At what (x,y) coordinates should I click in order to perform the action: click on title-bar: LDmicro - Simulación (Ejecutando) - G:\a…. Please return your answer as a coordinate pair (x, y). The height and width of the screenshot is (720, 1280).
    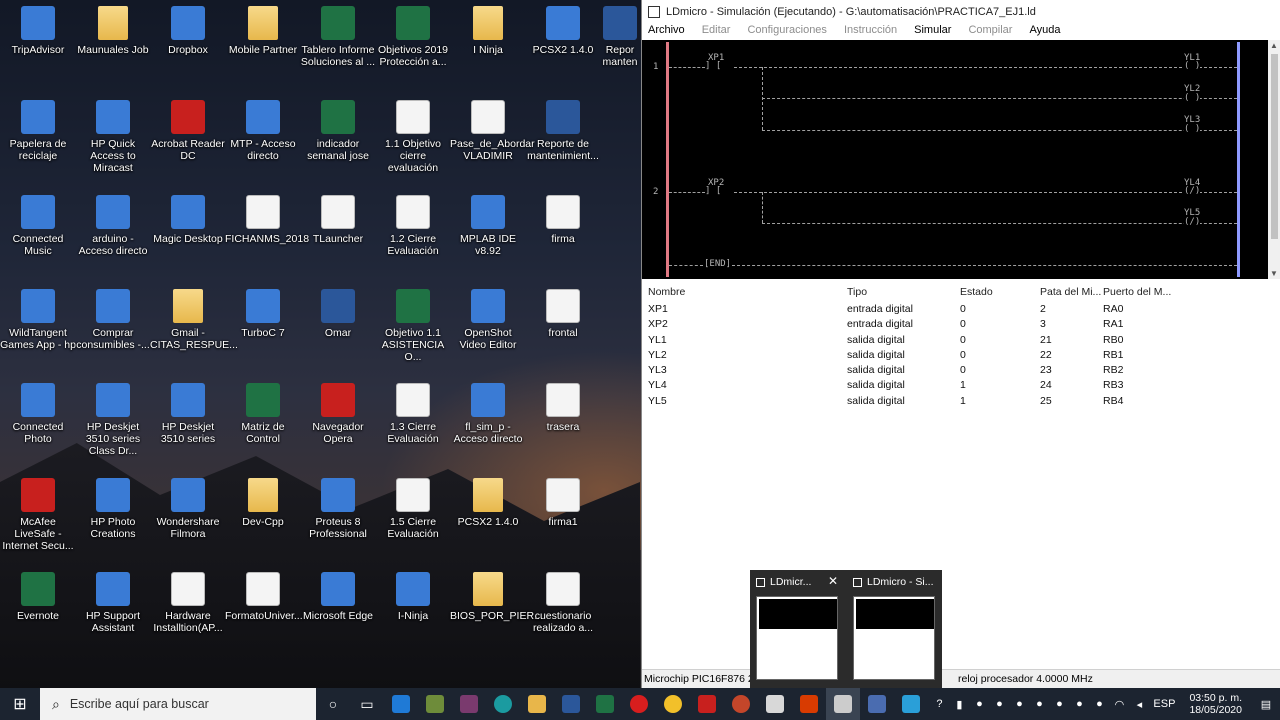
    Looking at the image, I should click on (961, 12).